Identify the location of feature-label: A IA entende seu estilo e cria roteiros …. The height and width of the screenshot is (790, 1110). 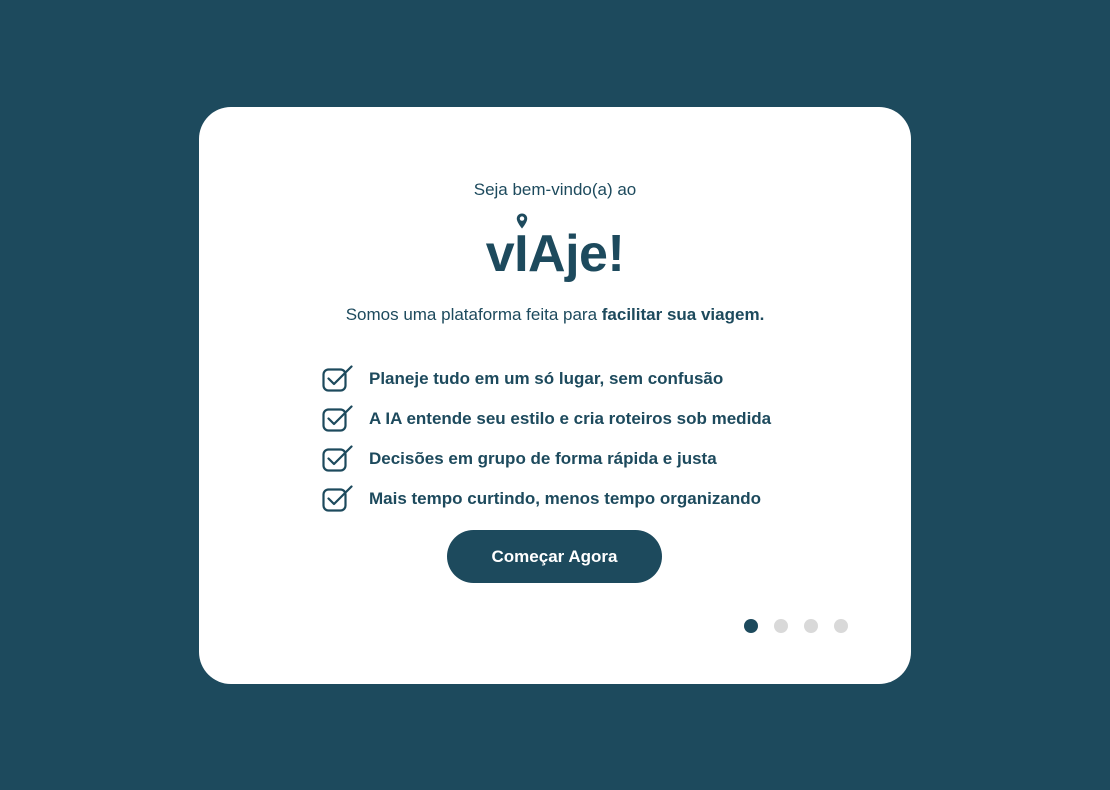
(570, 418).